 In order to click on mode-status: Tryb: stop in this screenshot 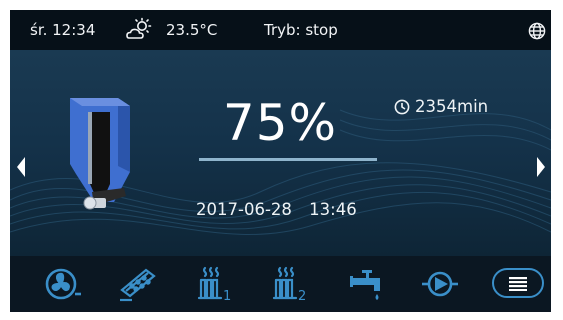, I will do `click(301, 30)`.